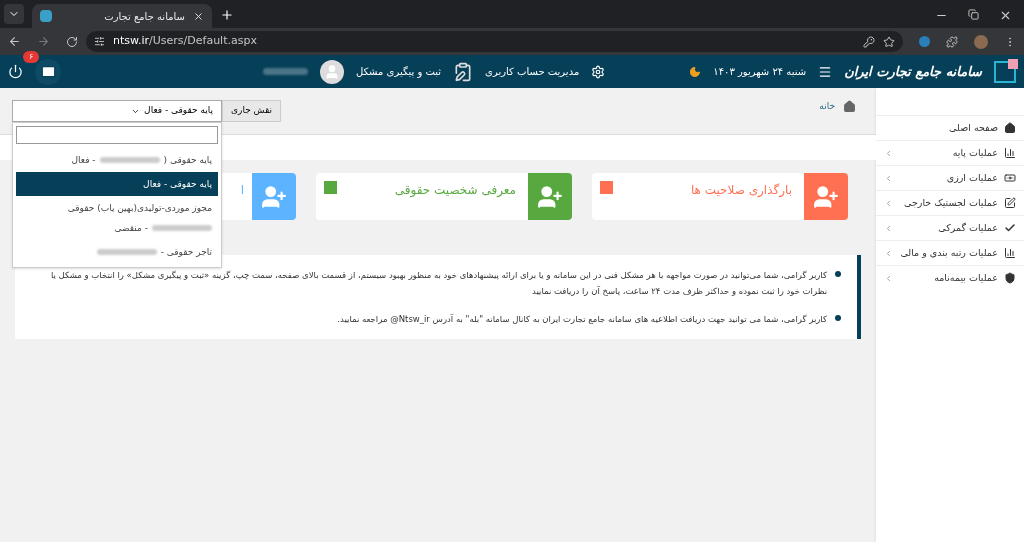 The width and height of the screenshot is (1024, 542). What do you see at coordinates (973, 14) in the screenshot?
I see `restore-icon` at bounding box center [973, 14].